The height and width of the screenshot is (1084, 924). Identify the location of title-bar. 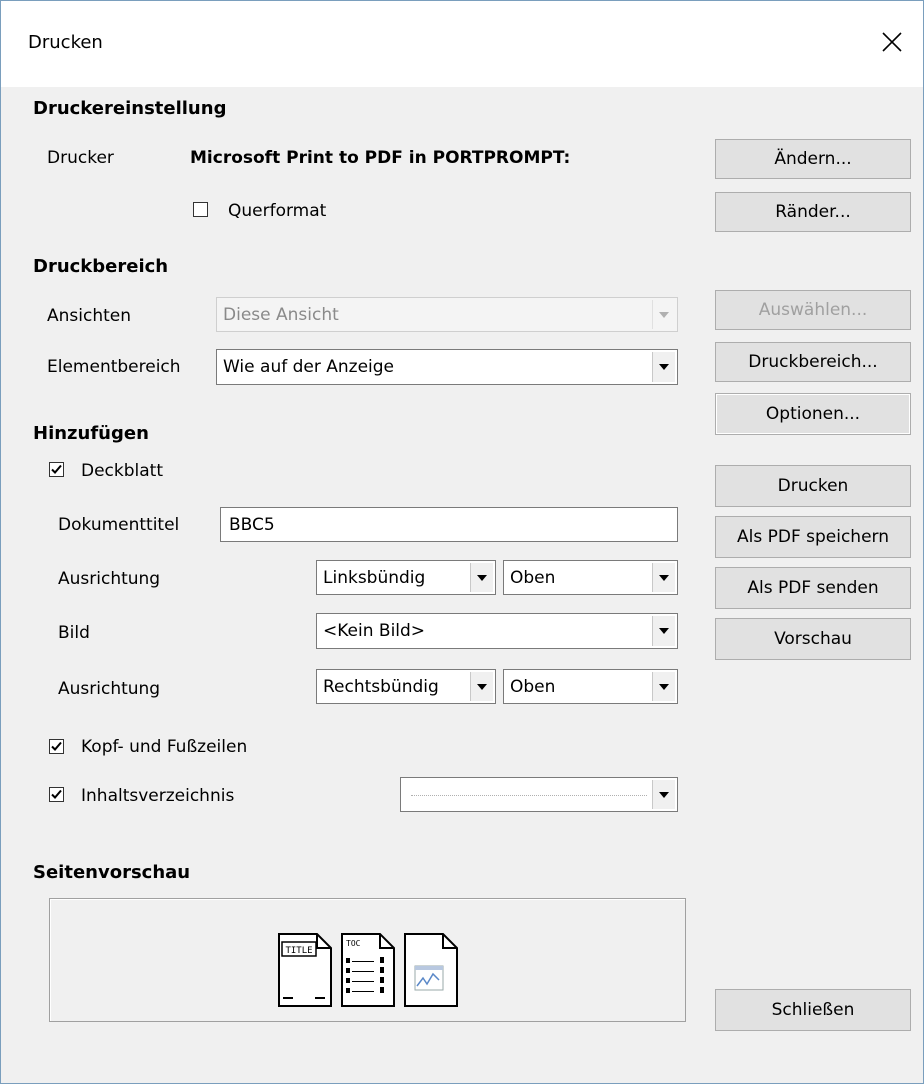
(462, 44).